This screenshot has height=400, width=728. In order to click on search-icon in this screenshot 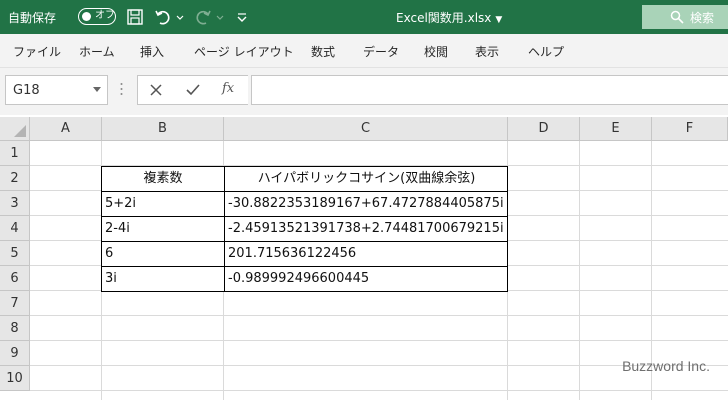, I will do `click(677, 17)`.